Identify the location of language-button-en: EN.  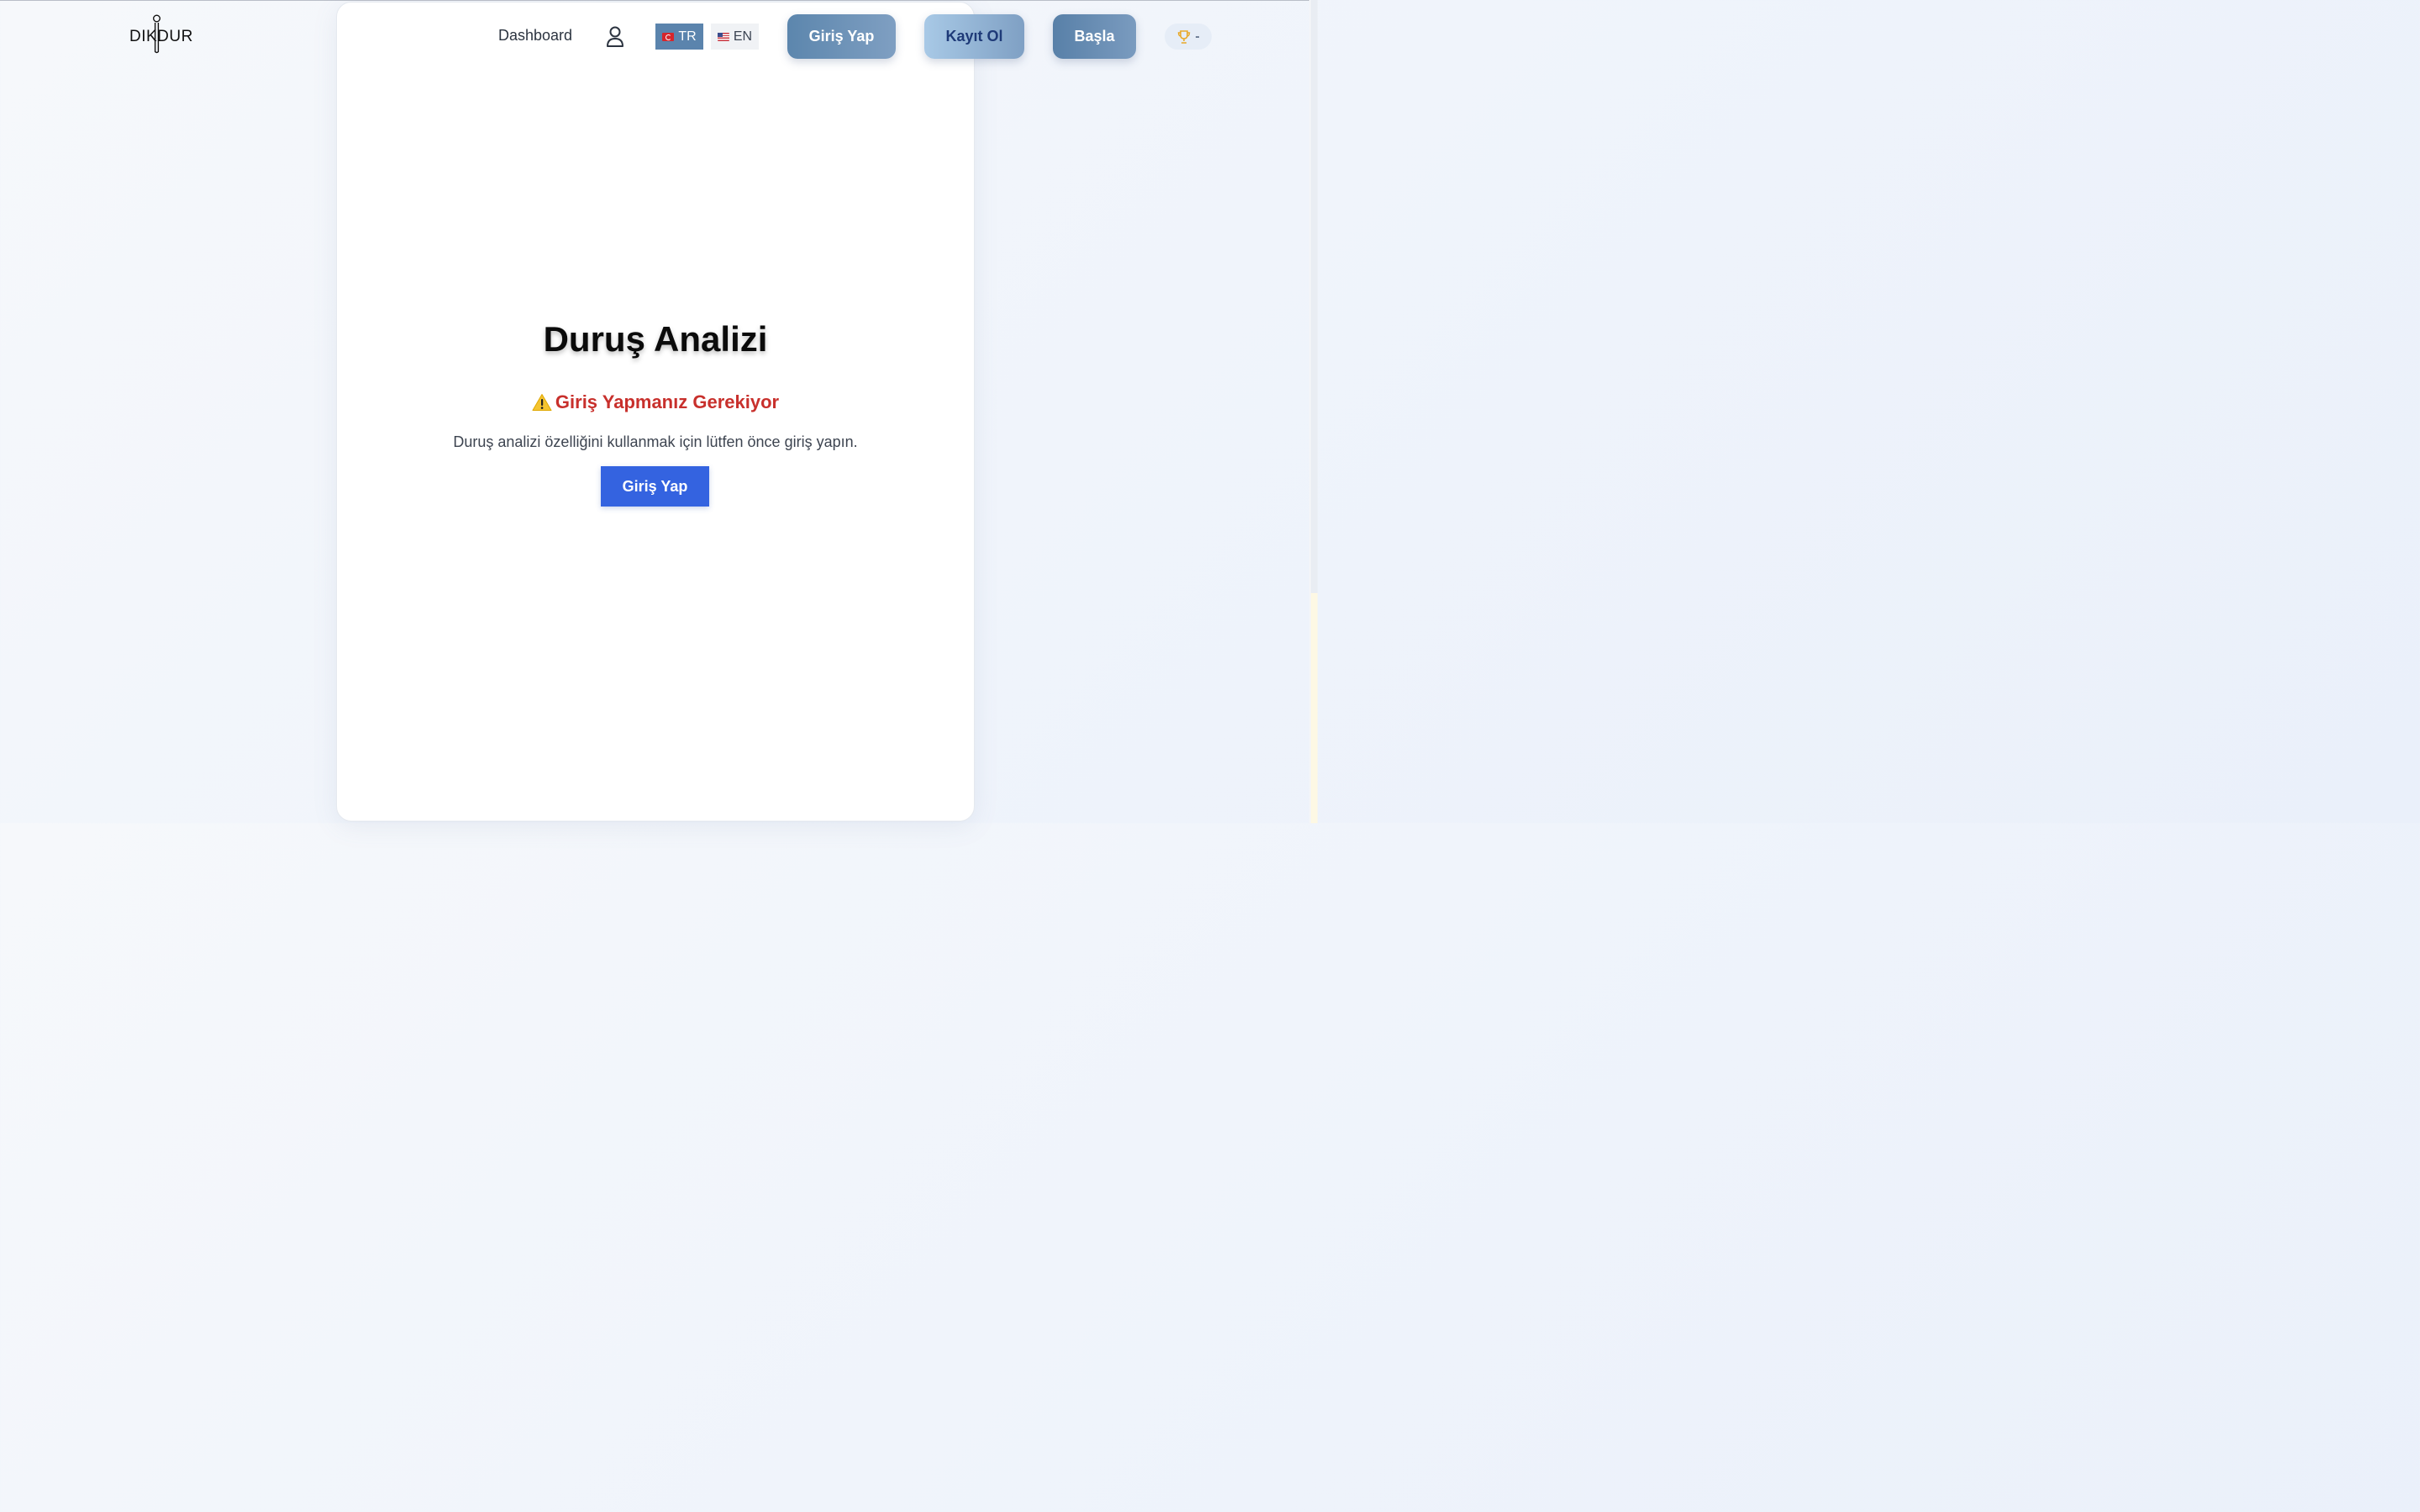
(735, 37).